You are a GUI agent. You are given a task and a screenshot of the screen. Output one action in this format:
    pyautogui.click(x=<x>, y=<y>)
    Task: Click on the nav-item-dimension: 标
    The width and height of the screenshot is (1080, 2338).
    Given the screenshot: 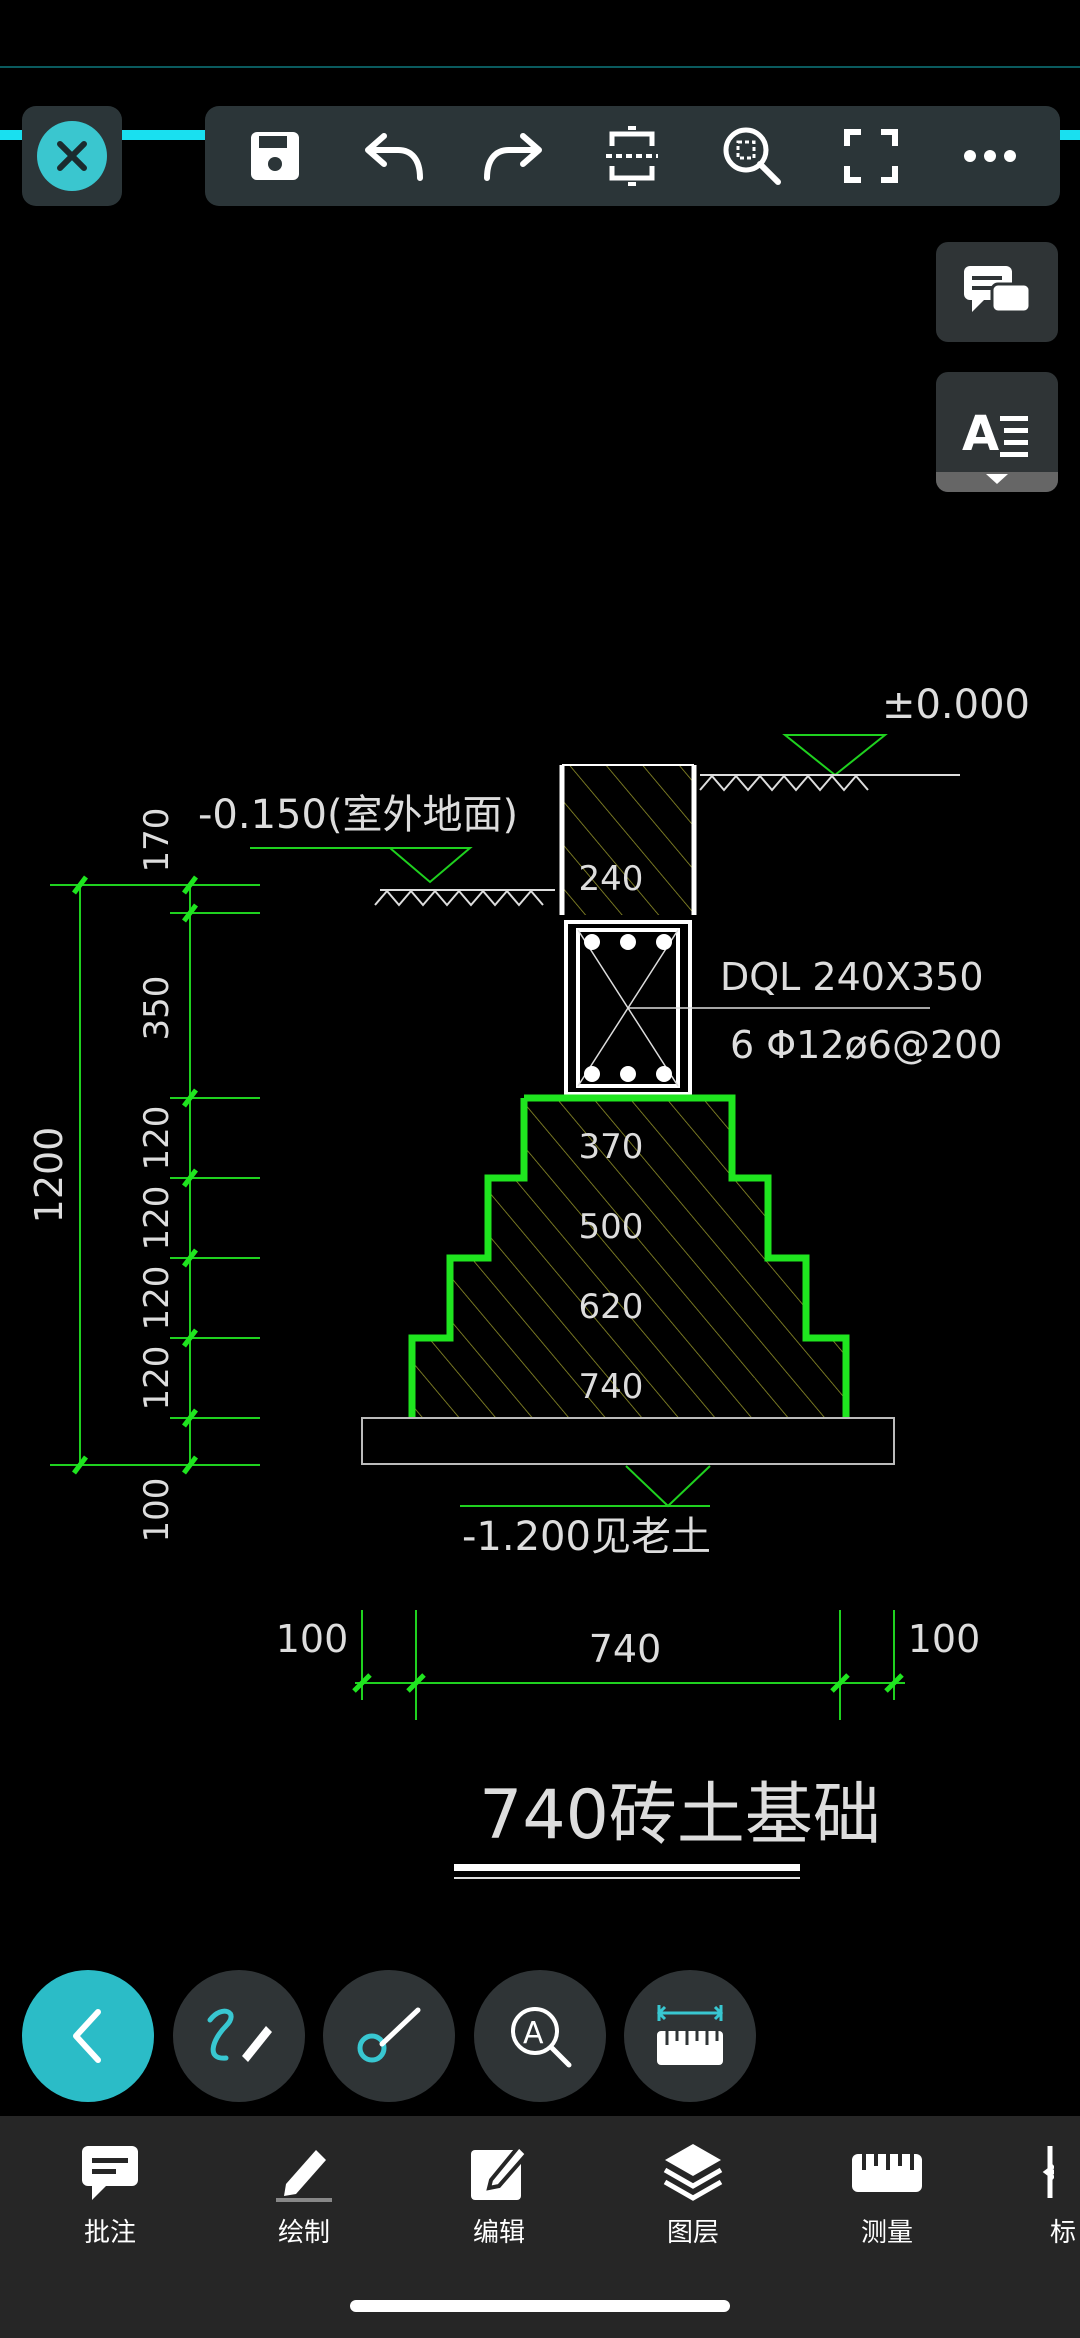 What is the action you would take?
    pyautogui.click(x=1035, y=2194)
    